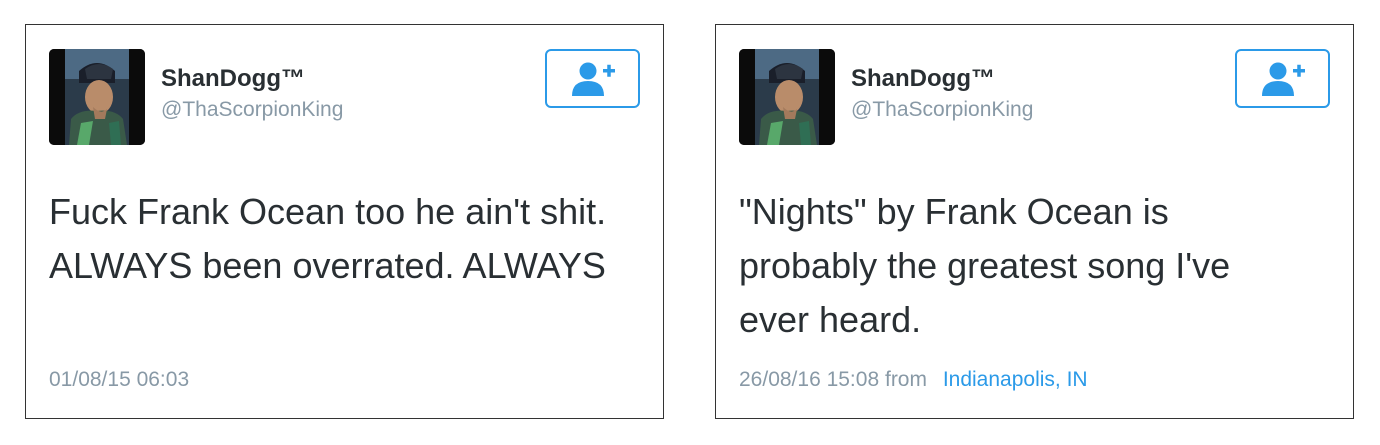 The image size is (1380, 445). Describe the element at coordinates (809, 379) in the screenshot. I see `timestamp: 26/08/16 15:08` at that location.